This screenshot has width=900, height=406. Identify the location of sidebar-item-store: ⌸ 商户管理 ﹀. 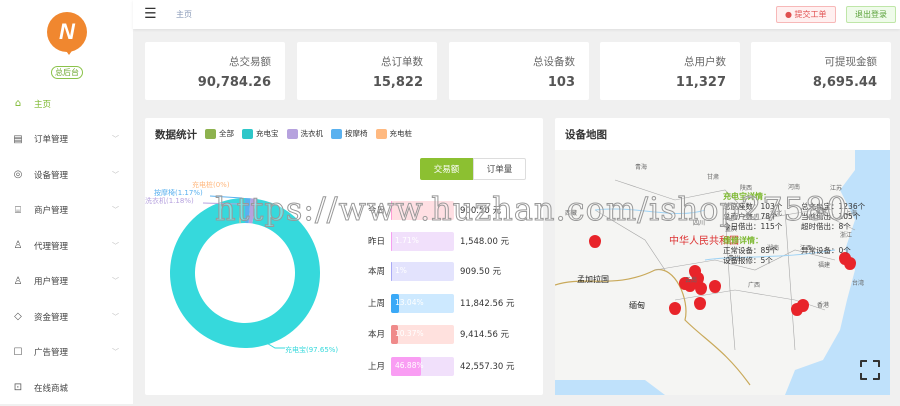
(66, 211).